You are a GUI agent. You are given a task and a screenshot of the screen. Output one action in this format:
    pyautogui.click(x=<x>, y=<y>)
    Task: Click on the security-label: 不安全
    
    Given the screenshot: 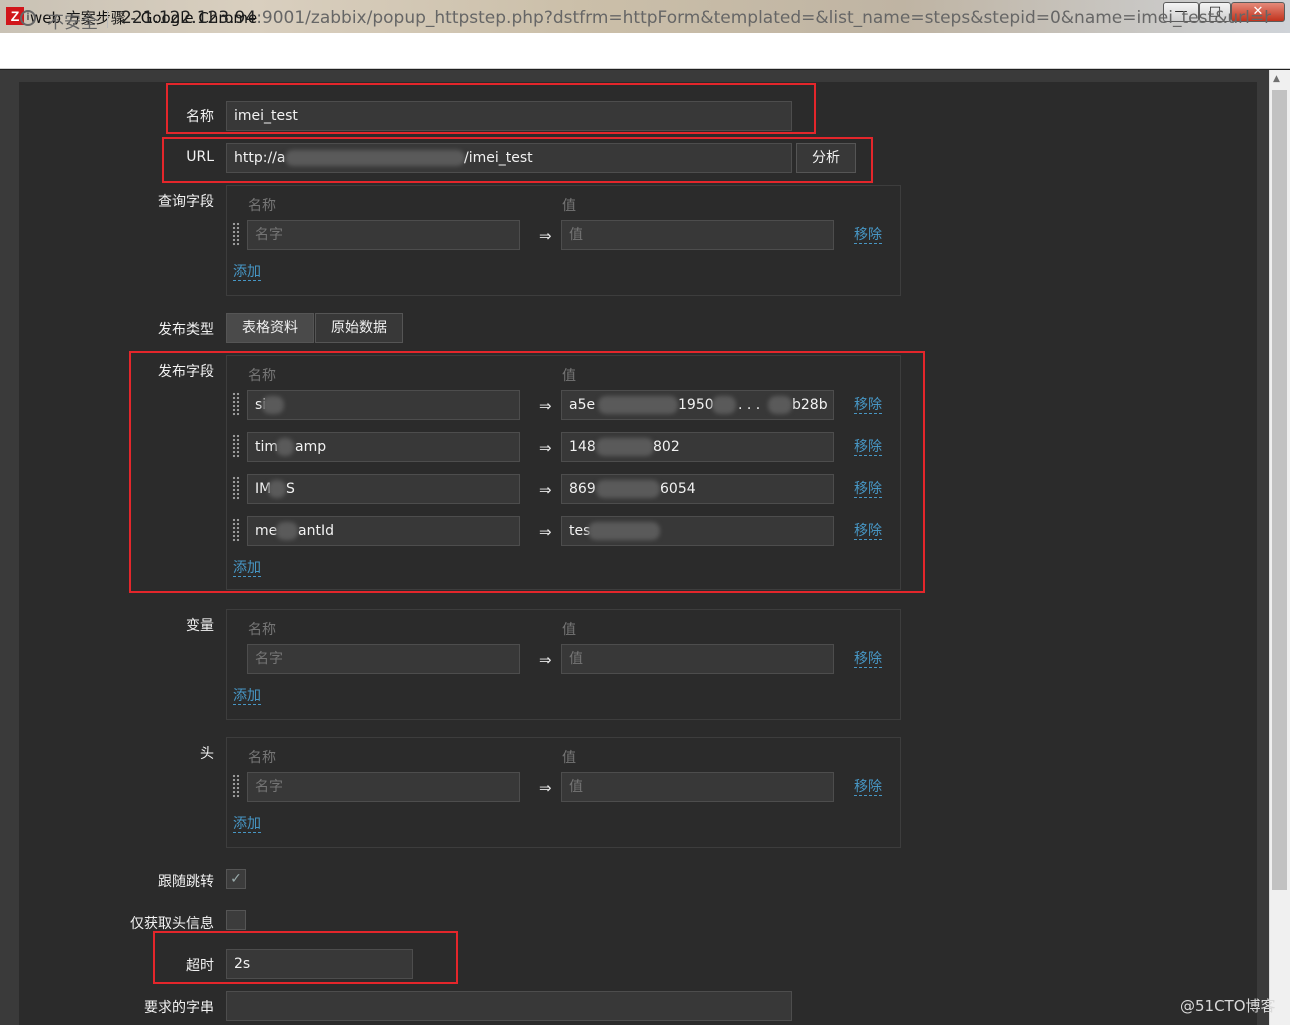 What is the action you would take?
    pyautogui.click(x=72, y=20)
    